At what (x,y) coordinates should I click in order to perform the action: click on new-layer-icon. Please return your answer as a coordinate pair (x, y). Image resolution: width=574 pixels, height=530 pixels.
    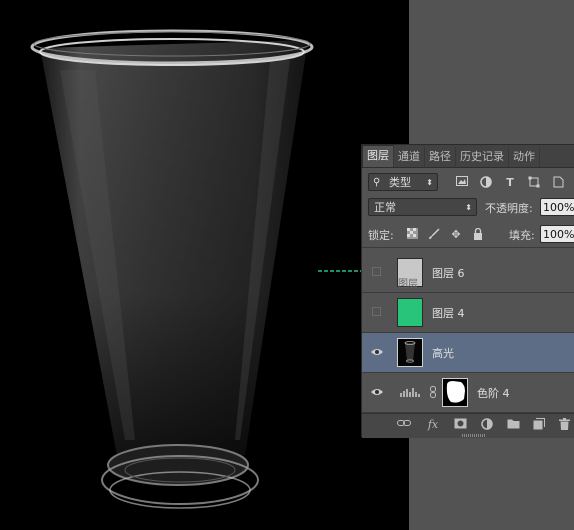
    Looking at the image, I should click on (539, 425).